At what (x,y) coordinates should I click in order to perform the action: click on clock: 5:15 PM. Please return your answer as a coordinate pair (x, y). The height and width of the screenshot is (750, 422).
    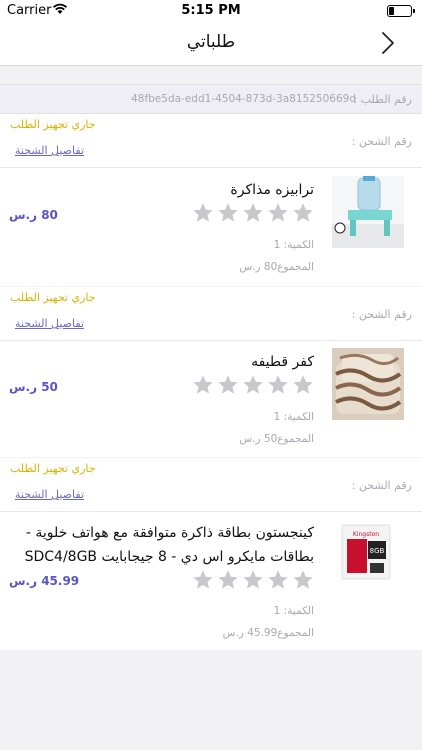
    Looking at the image, I should click on (211, 10).